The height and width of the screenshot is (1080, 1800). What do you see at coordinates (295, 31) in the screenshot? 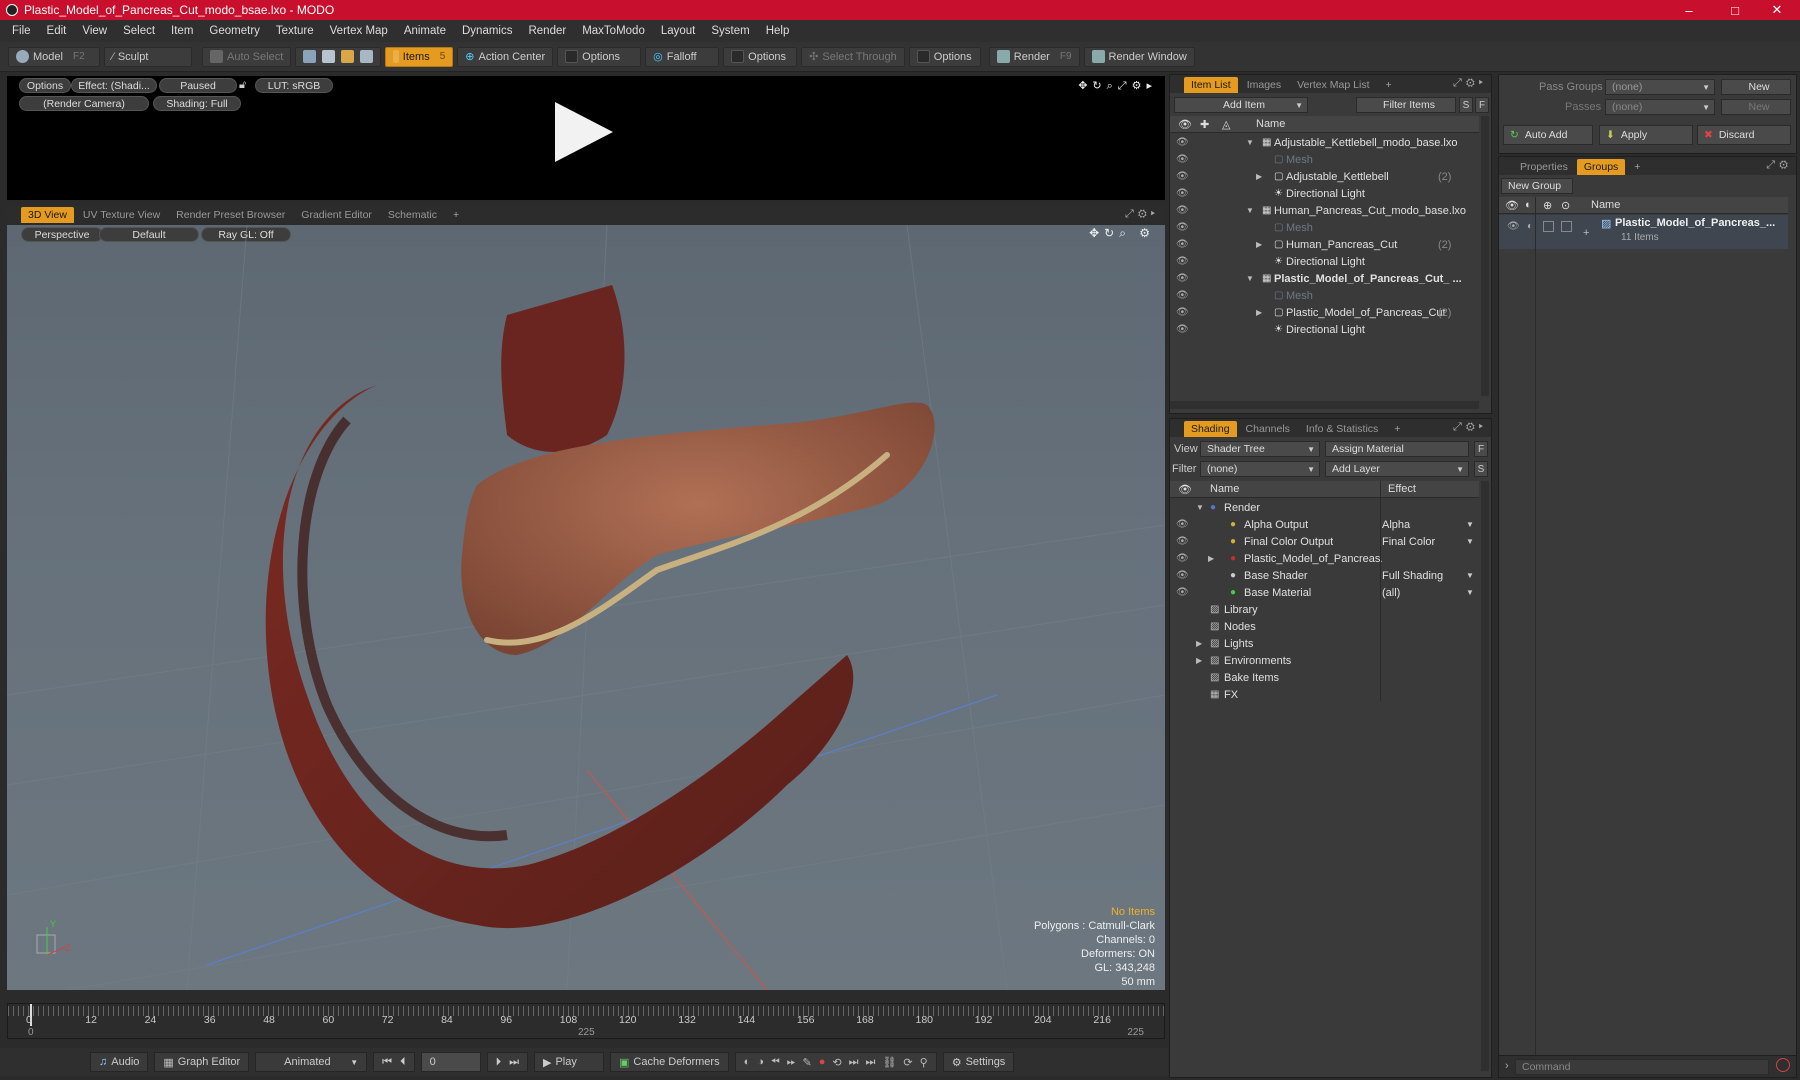
I see `menu-texture: Texture` at bounding box center [295, 31].